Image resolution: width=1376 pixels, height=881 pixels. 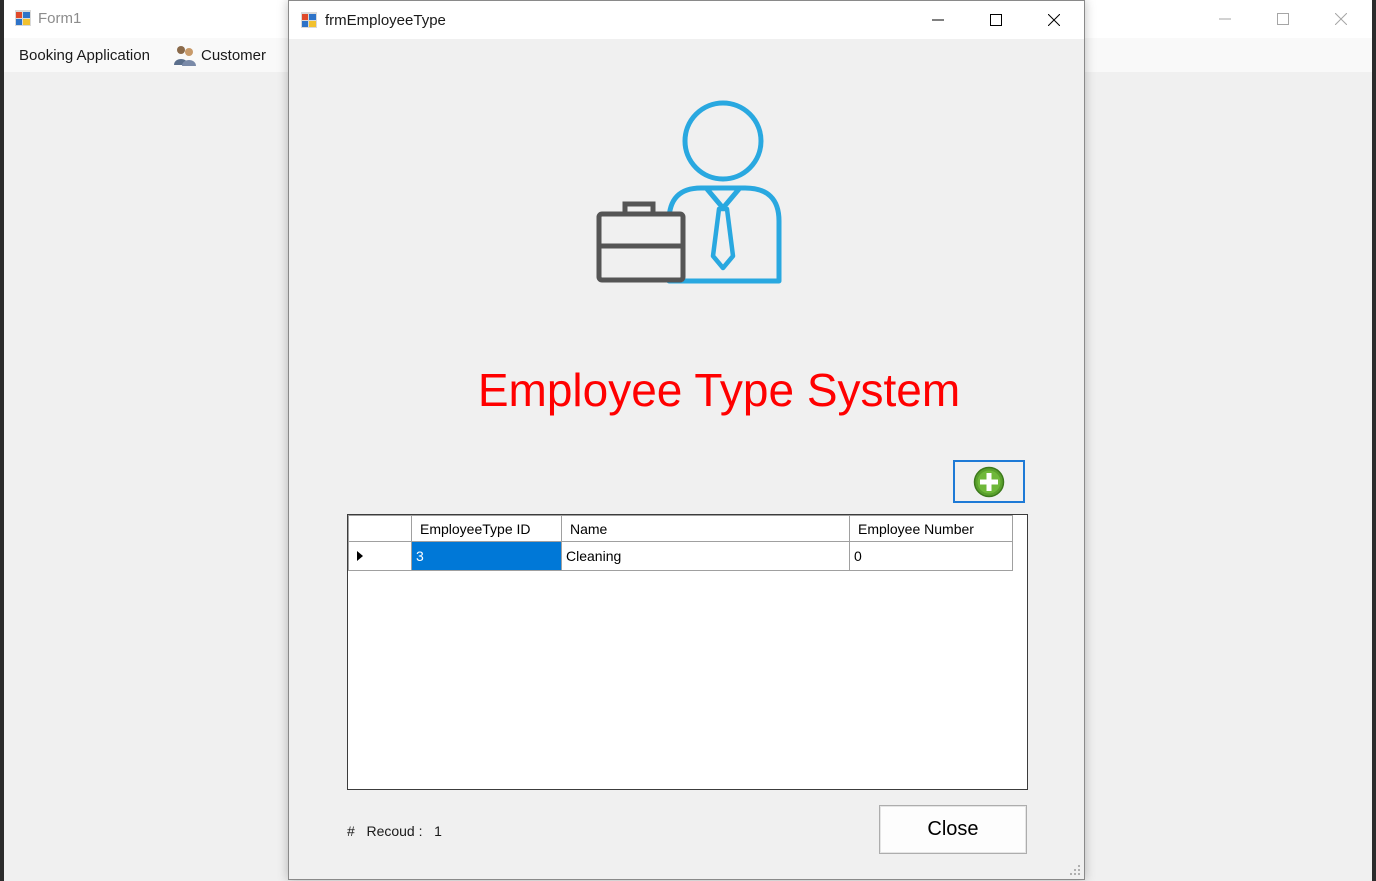 What do you see at coordinates (60, 18) in the screenshot?
I see `background-window-title: Form1` at bounding box center [60, 18].